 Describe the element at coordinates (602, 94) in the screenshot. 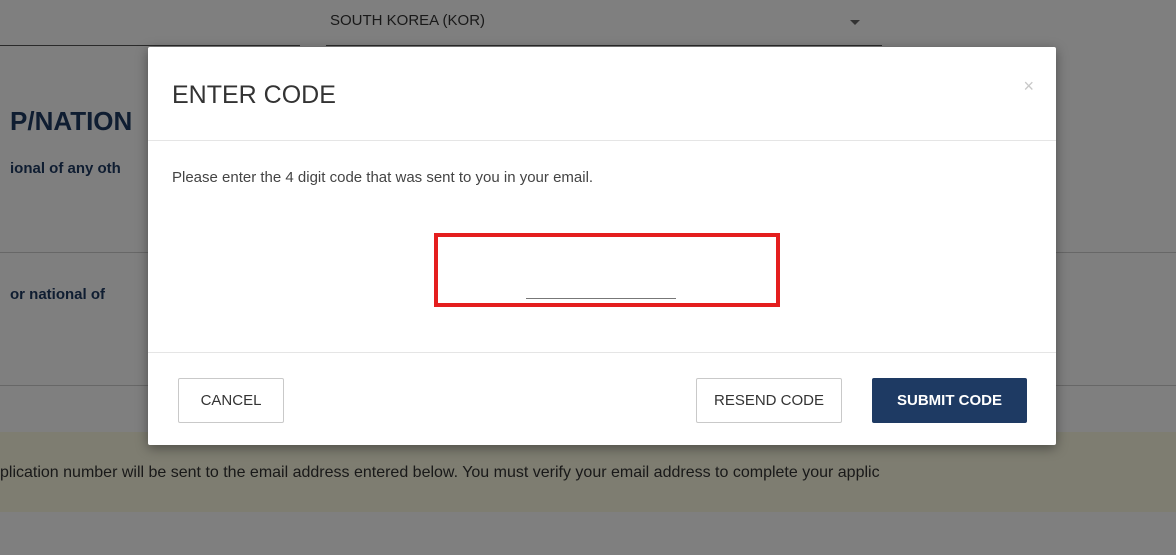

I see `modal-header: ENTER CODE ×` at that location.